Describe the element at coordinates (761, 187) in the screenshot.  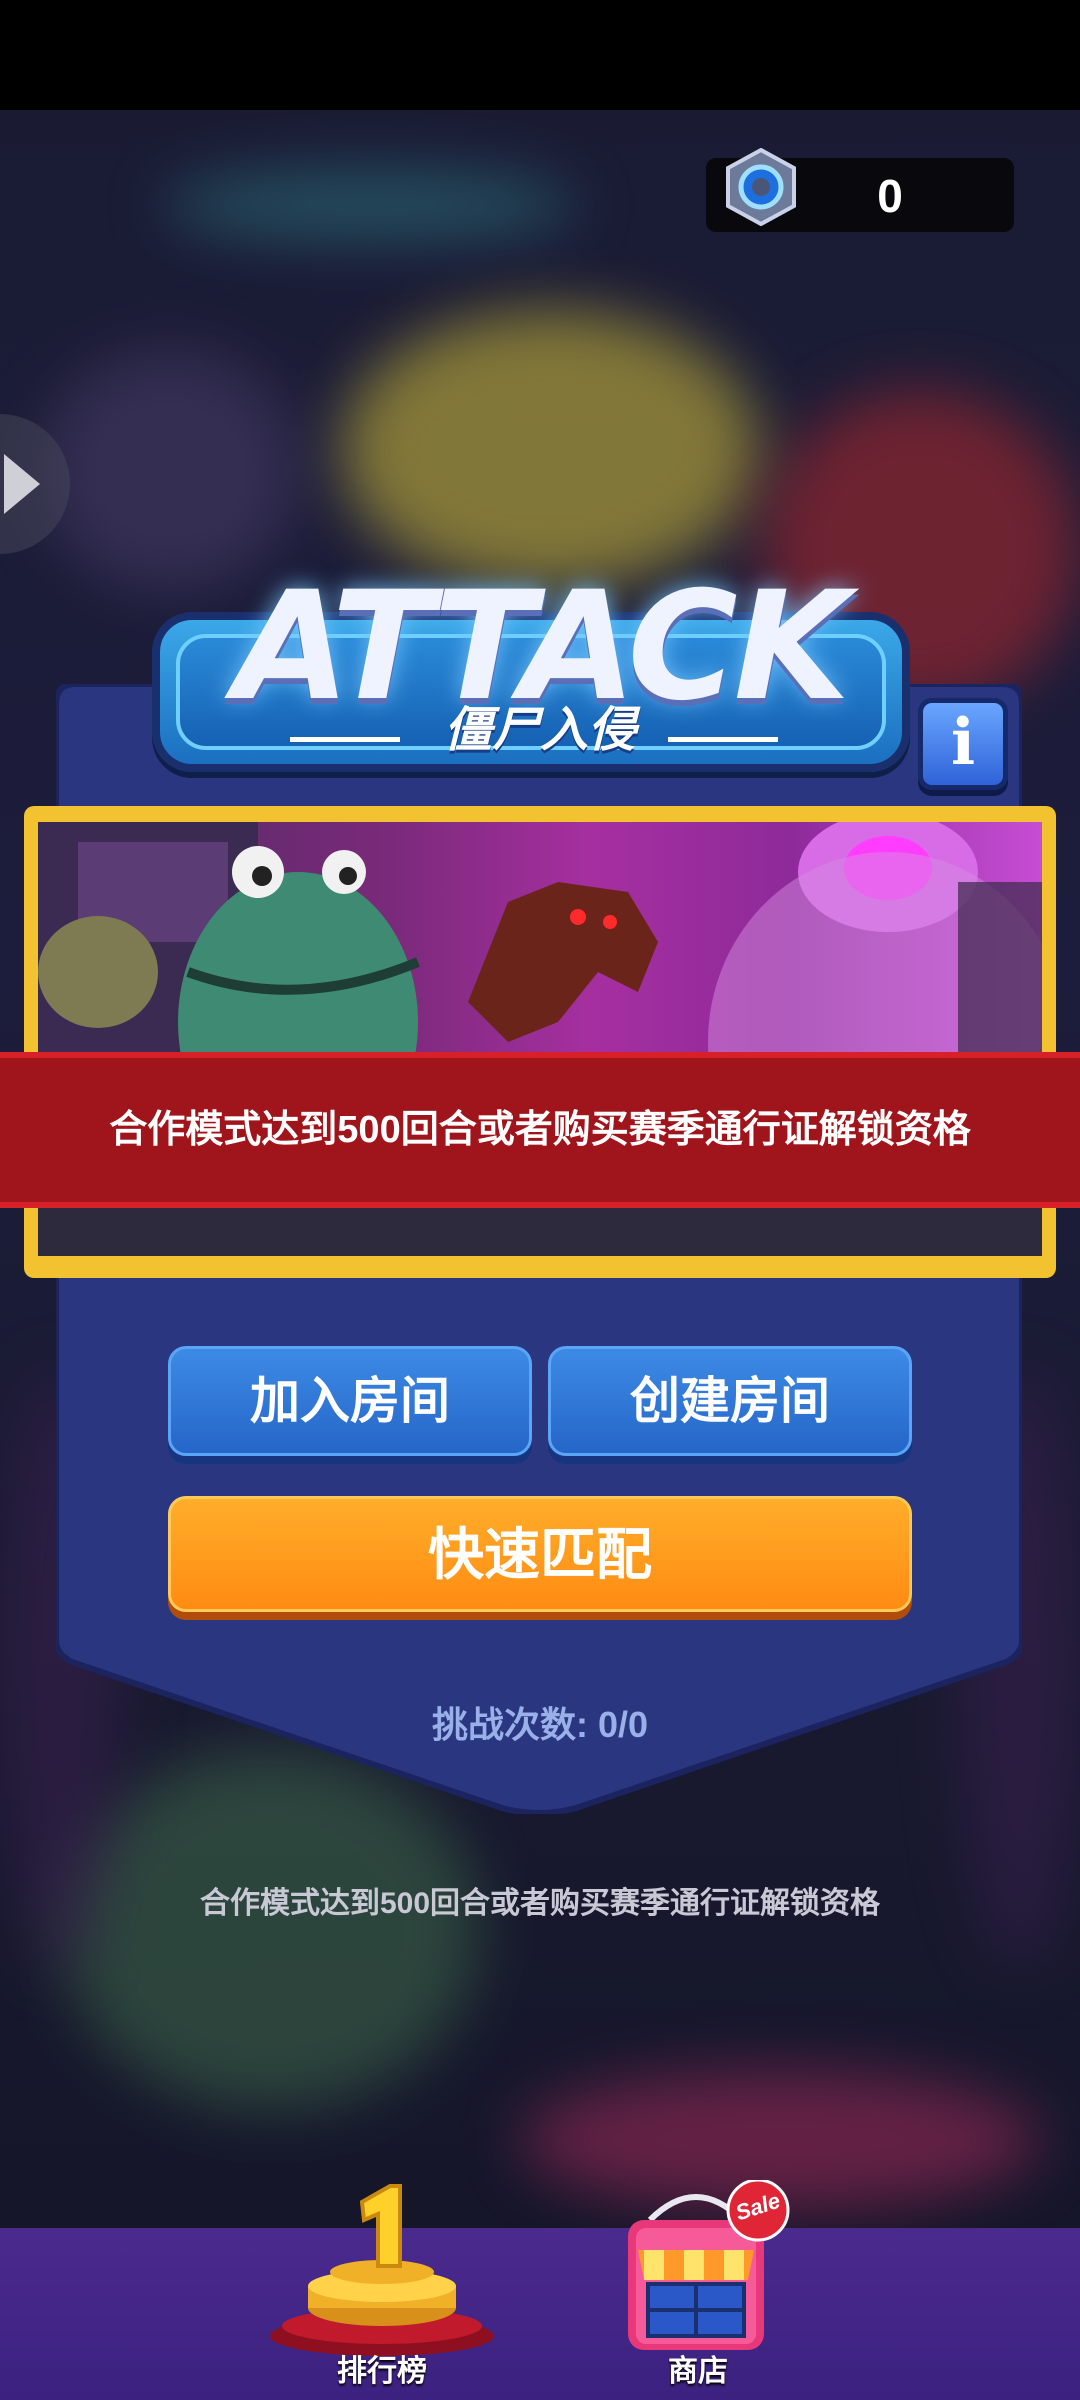
I see `gem-coin-icon` at that location.